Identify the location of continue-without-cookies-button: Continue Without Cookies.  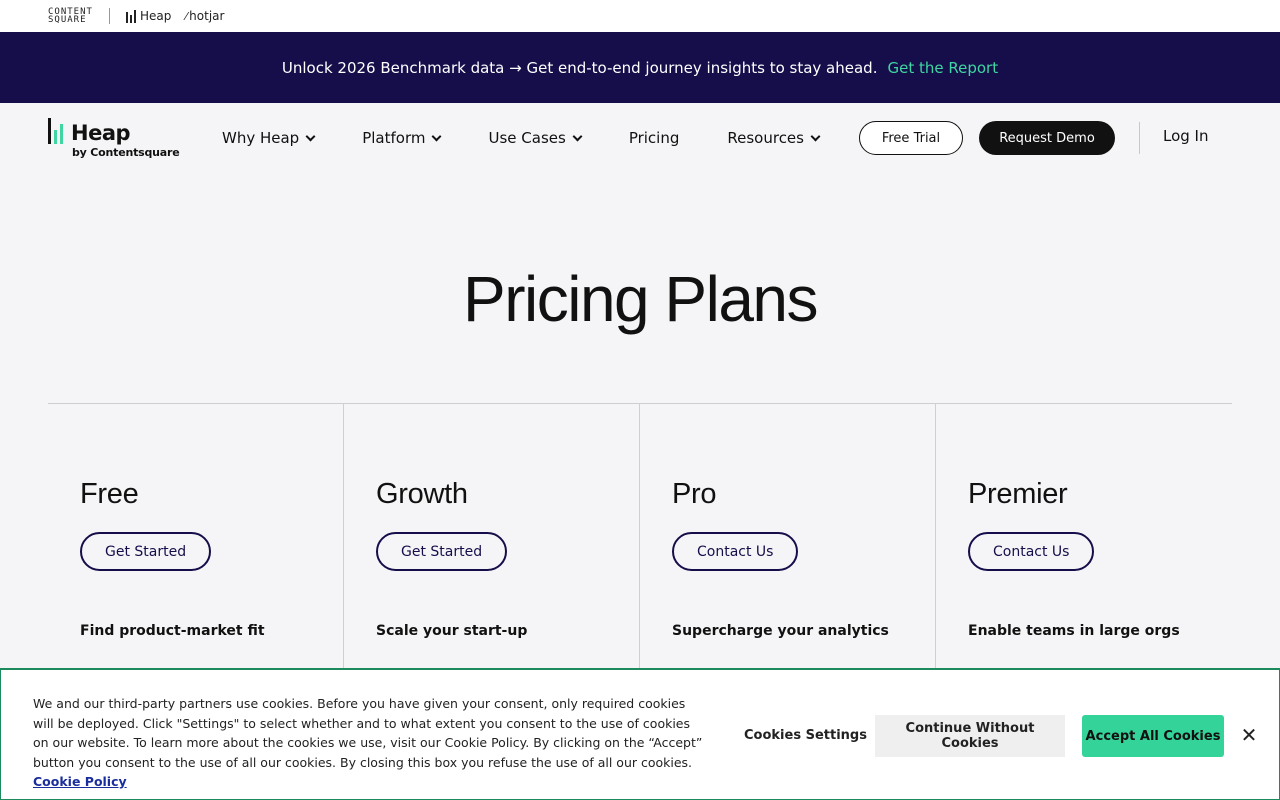
(970, 736).